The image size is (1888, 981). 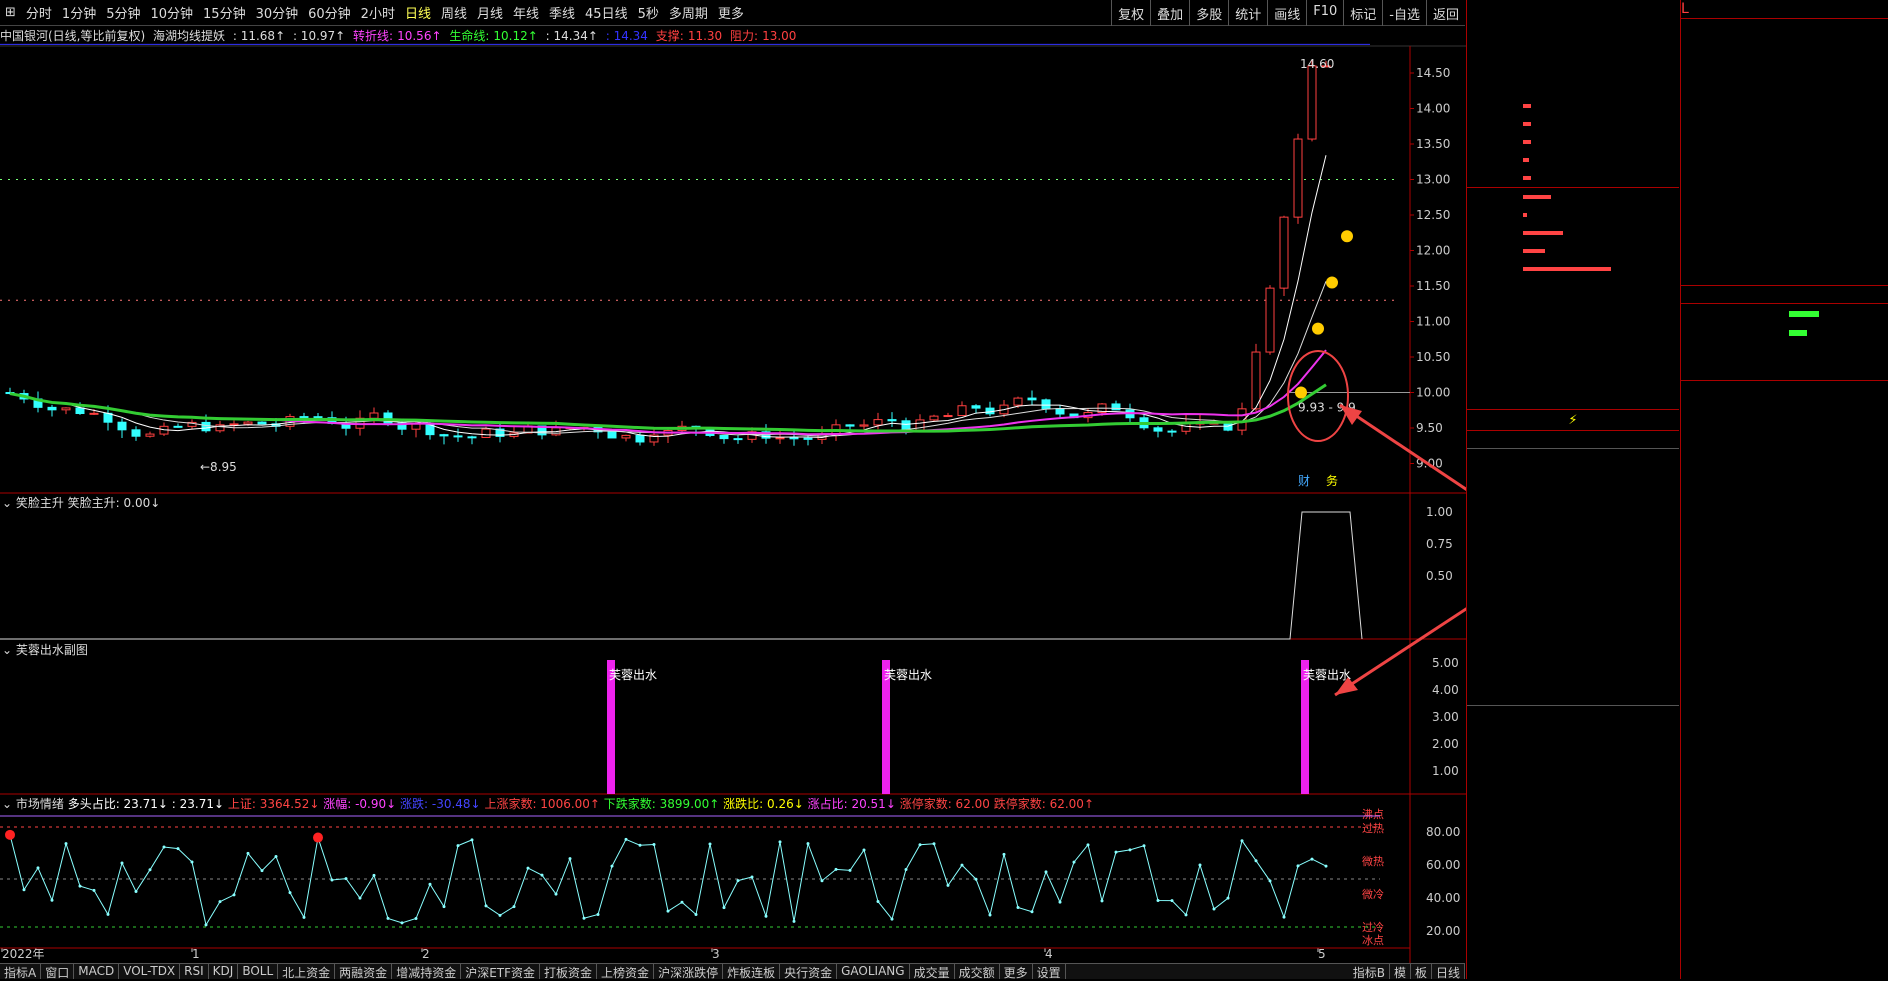 I want to click on quote-header: L, so click(x=1784, y=9).